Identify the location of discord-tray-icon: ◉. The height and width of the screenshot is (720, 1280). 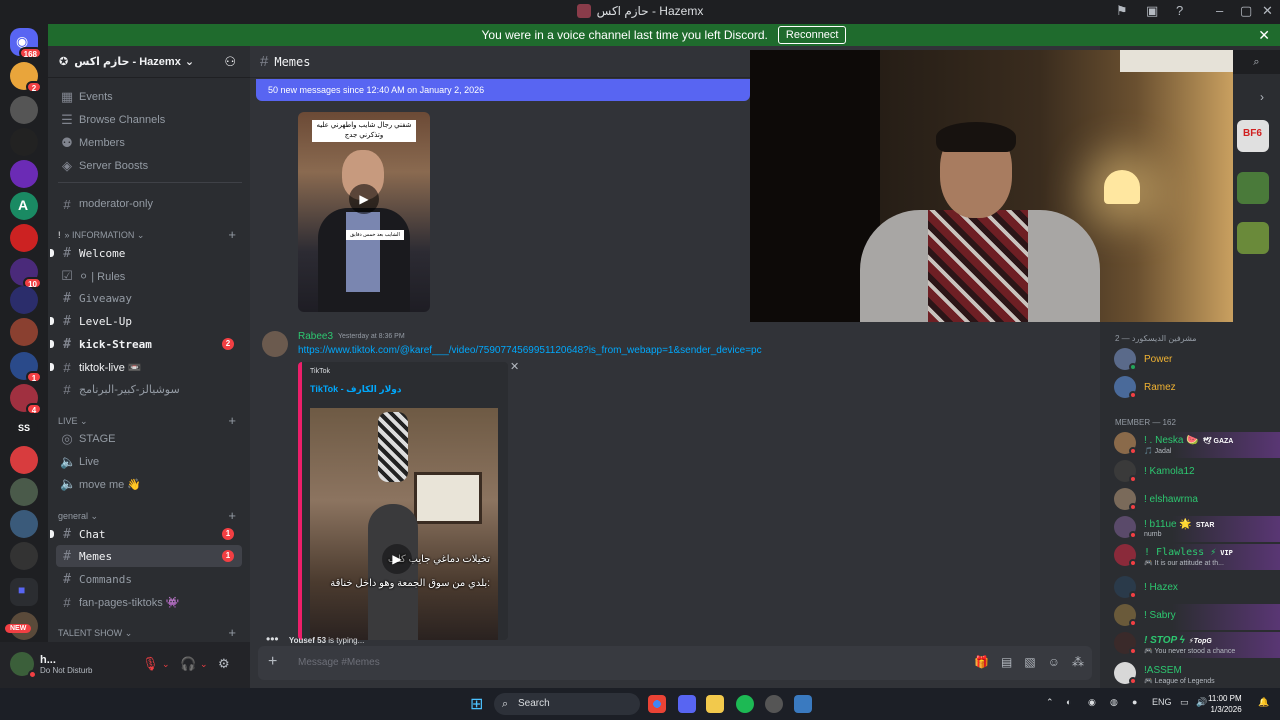
(1092, 702).